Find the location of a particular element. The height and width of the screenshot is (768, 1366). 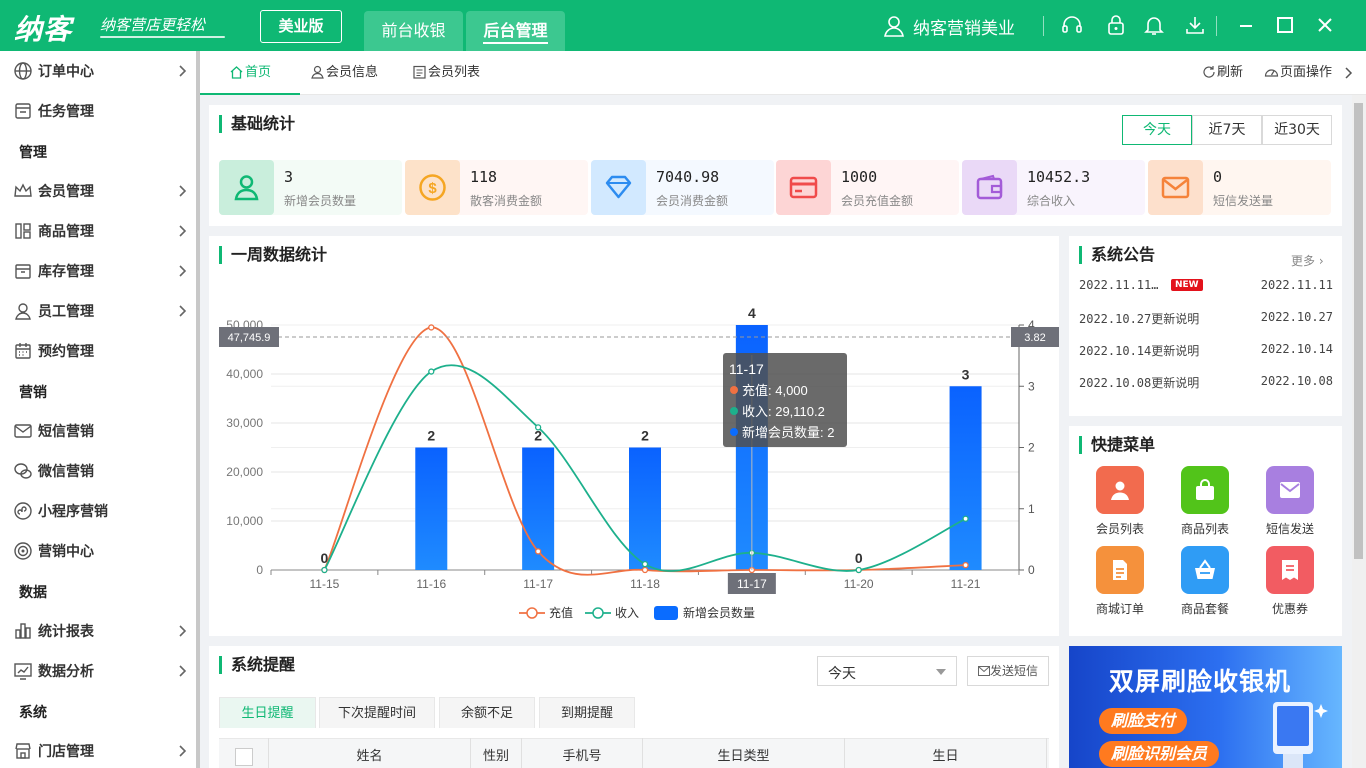

maximize-icon is located at coordinates (1285, 25).